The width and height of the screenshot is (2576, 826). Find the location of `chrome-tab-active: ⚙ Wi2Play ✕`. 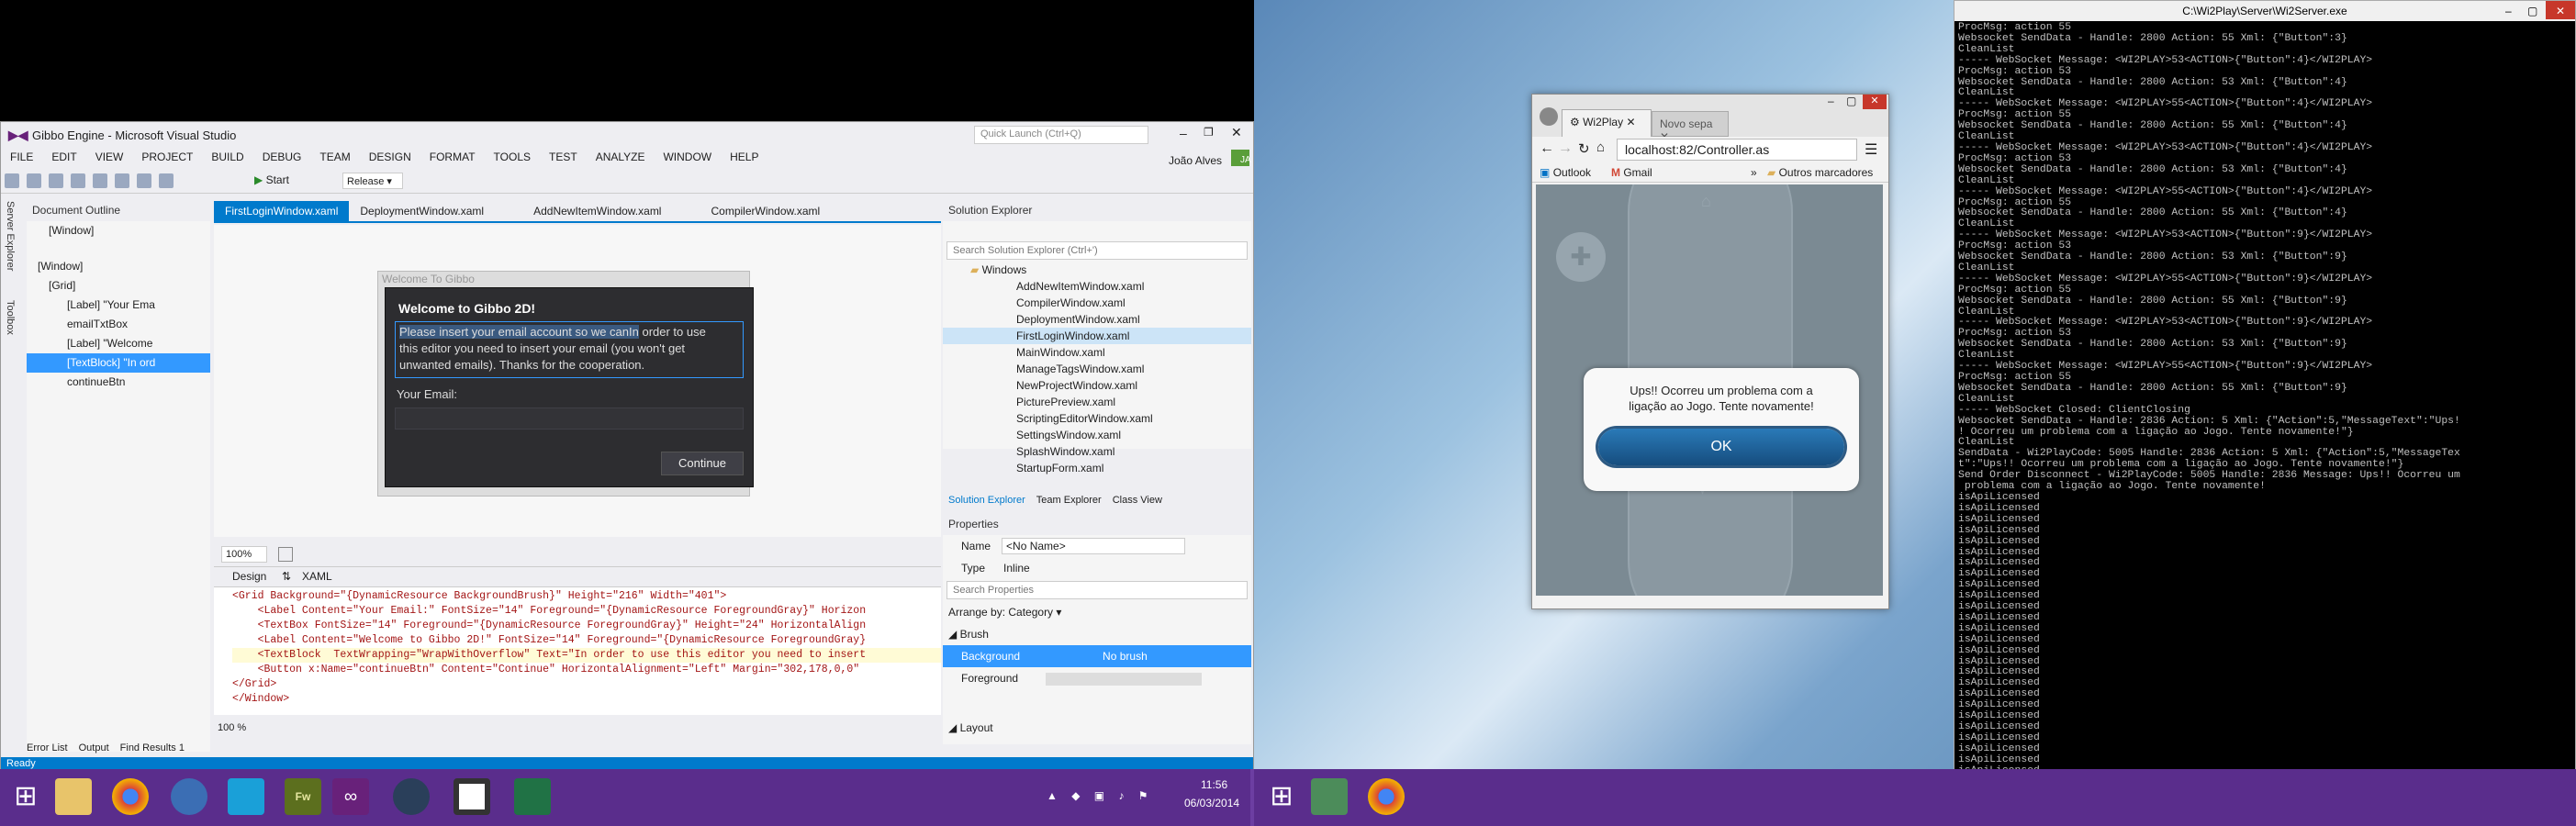

chrome-tab-active: ⚙ Wi2Play ✕ is located at coordinates (1607, 123).